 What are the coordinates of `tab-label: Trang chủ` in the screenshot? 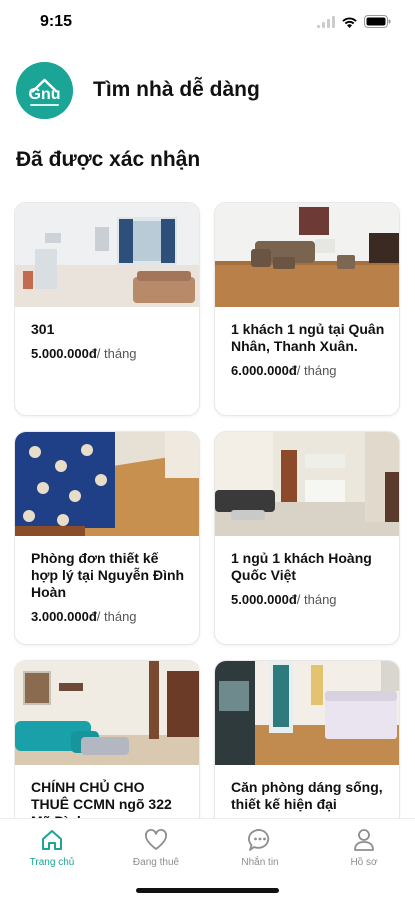 It's located at (52, 862).